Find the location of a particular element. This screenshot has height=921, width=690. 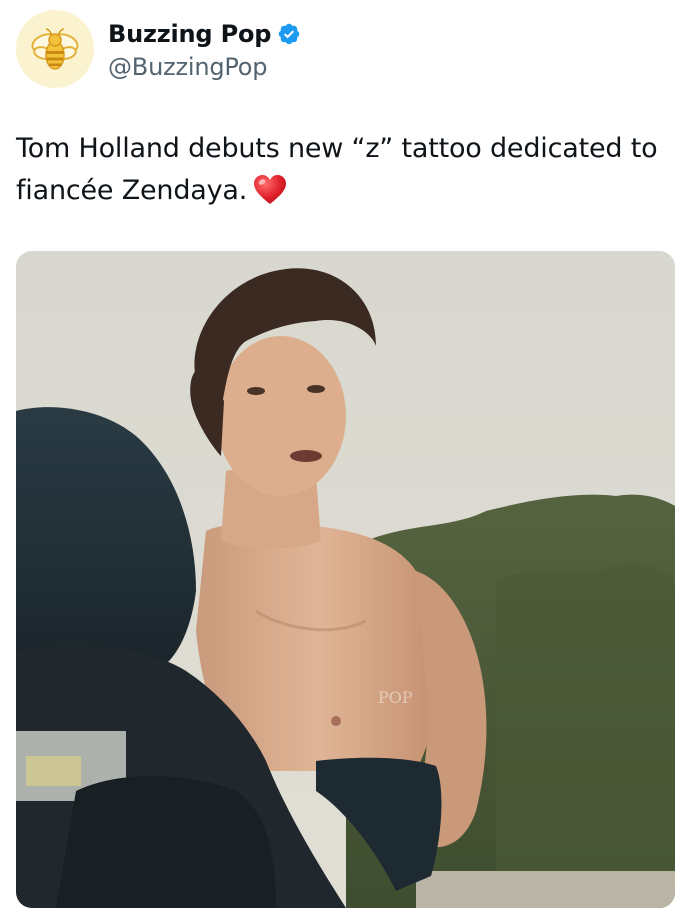

avatar is located at coordinates (55, 49).